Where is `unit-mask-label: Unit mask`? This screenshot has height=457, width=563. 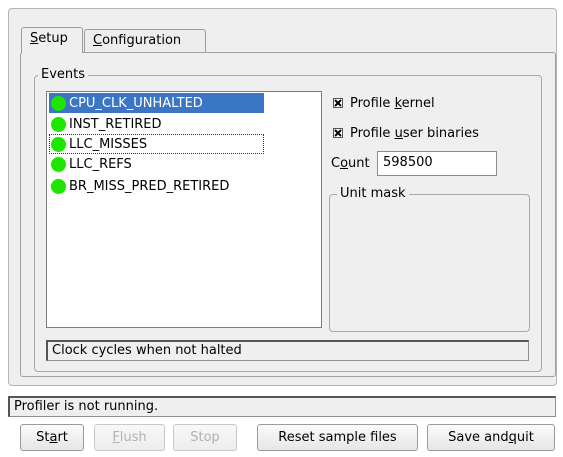 unit-mask-label: Unit mask is located at coordinates (373, 193).